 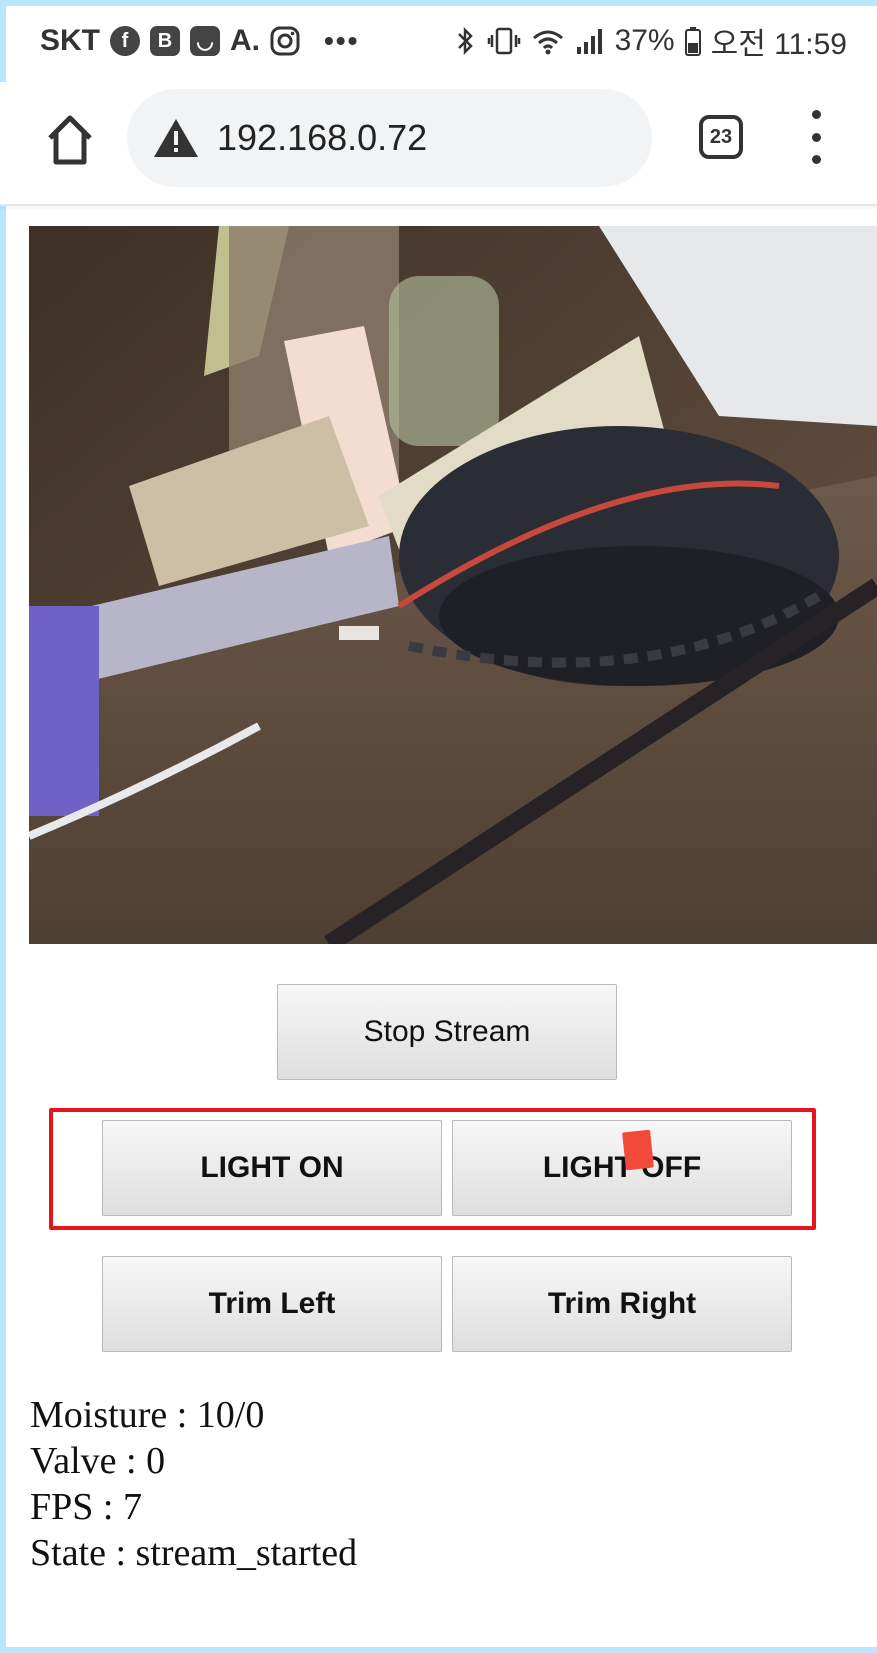 I want to click on battery-percent: 37%, so click(x=644, y=40).